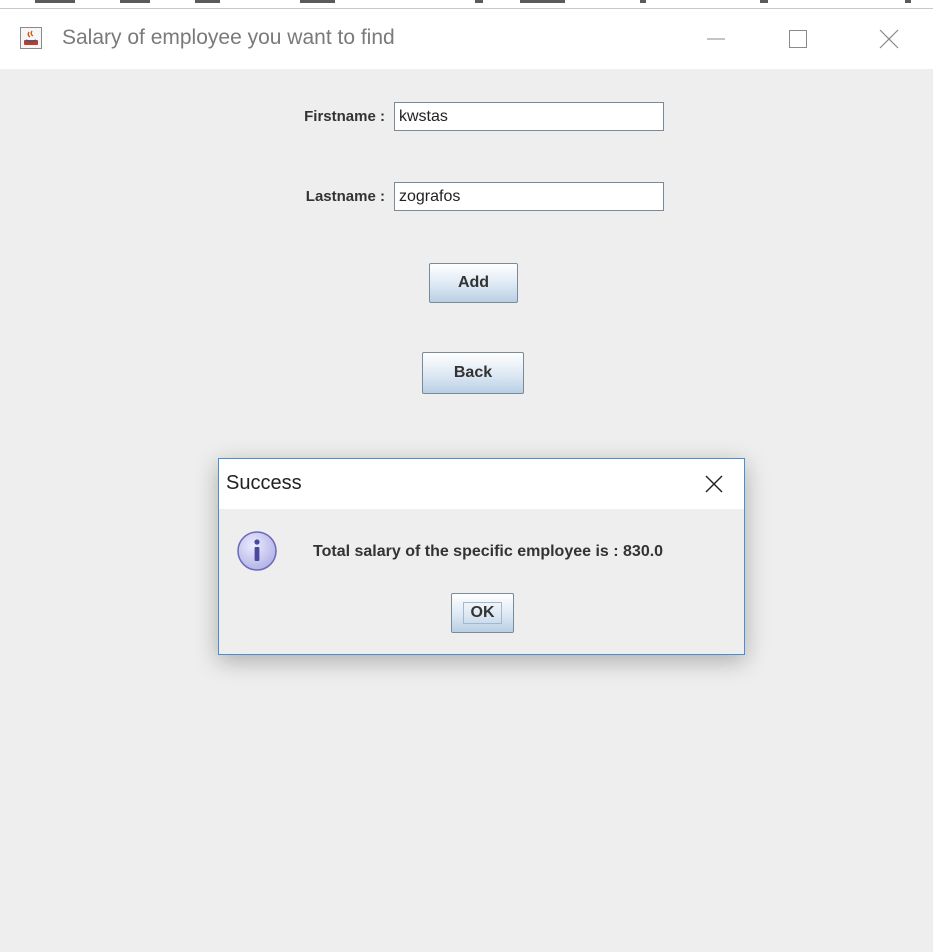 This screenshot has width=933, height=952. I want to click on firstname-input, so click(529, 116).